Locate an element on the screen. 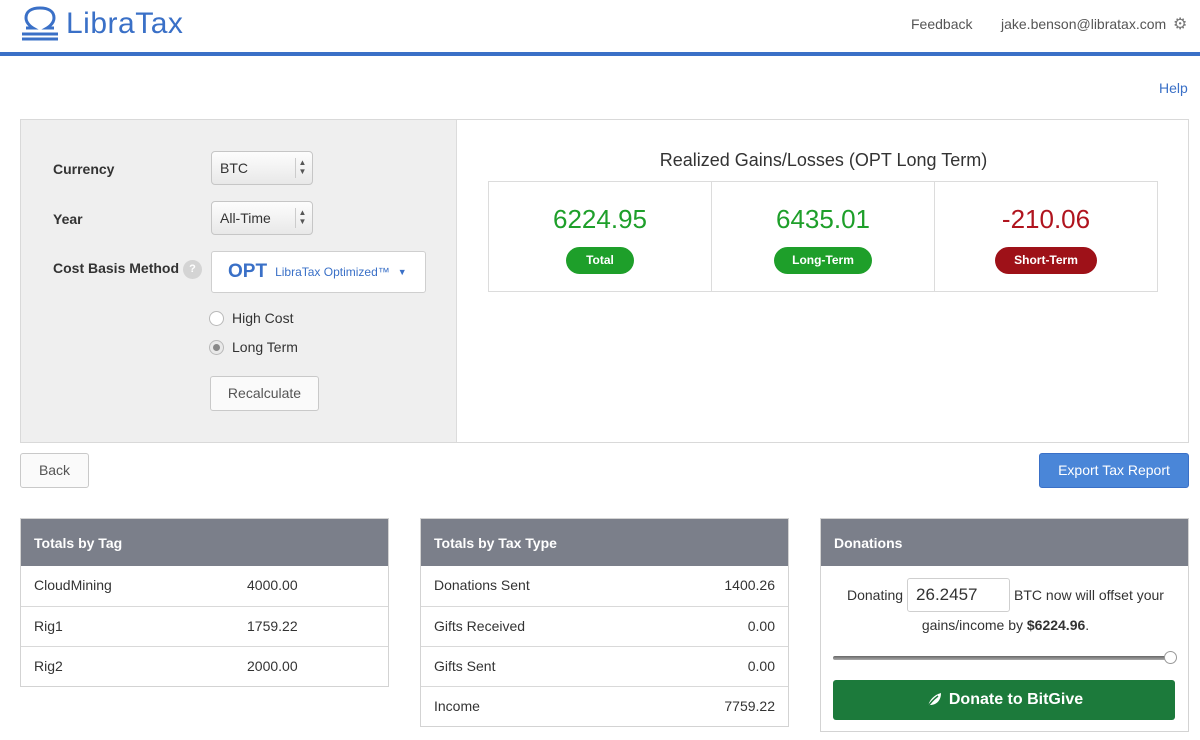 The height and width of the screenshot is (740, 1200). cost-basis-label-text: Cost Basis Method is located at coordinates (116, 268).